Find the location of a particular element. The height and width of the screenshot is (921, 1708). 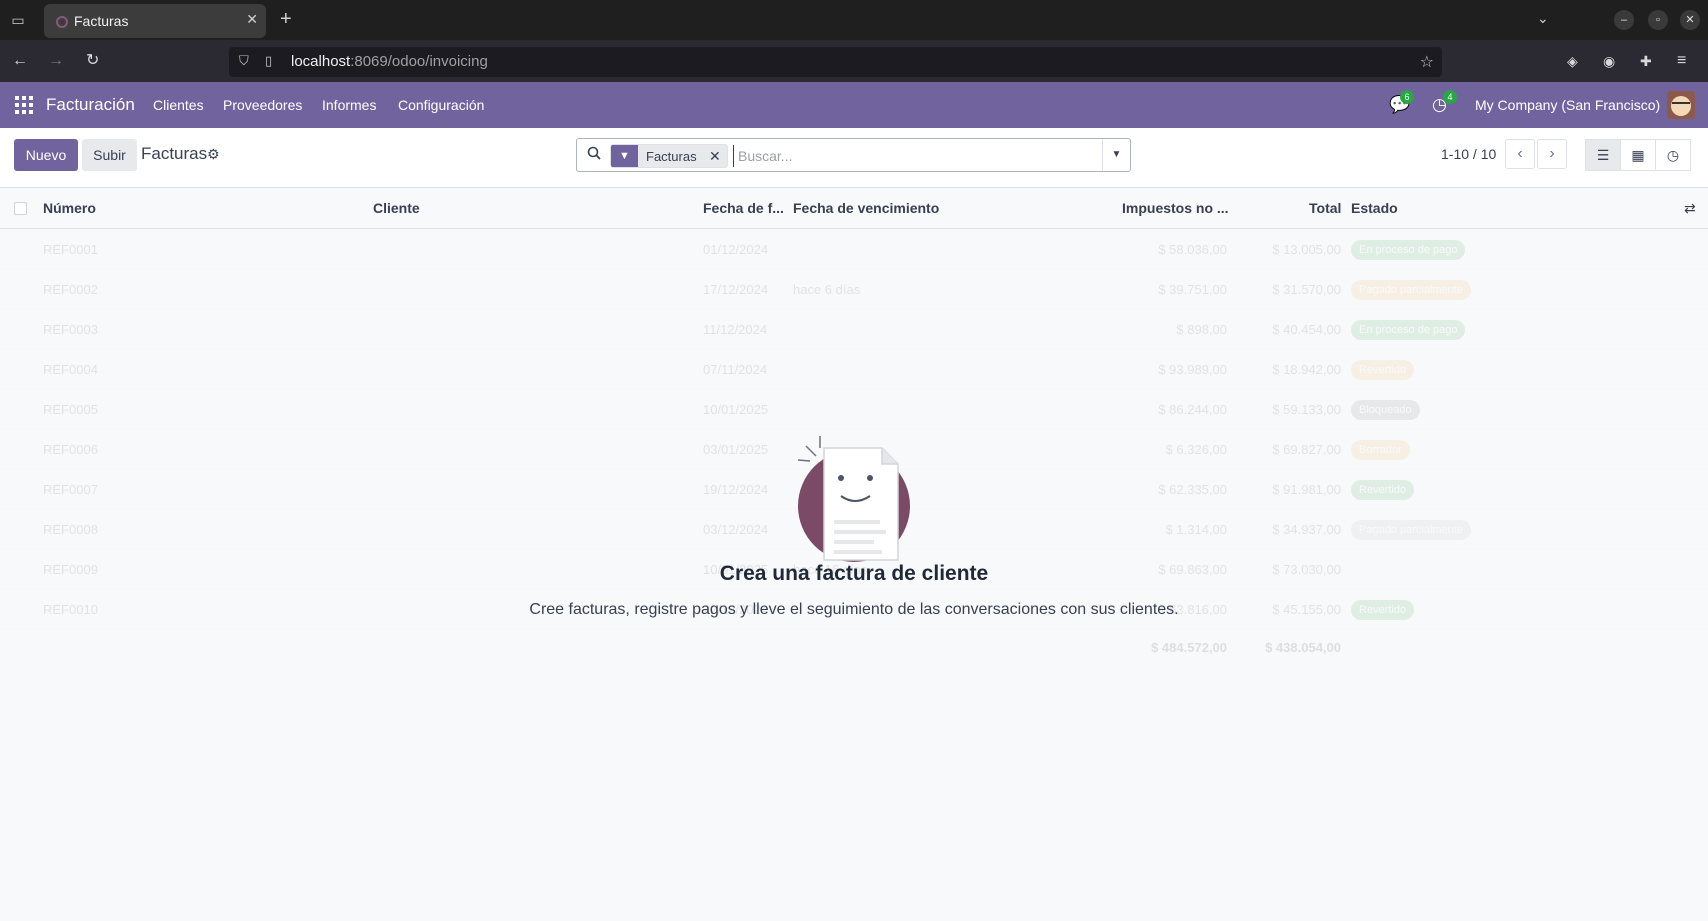

column-due-date: Fecha de vencimiento is located at coordinates (866, 208).